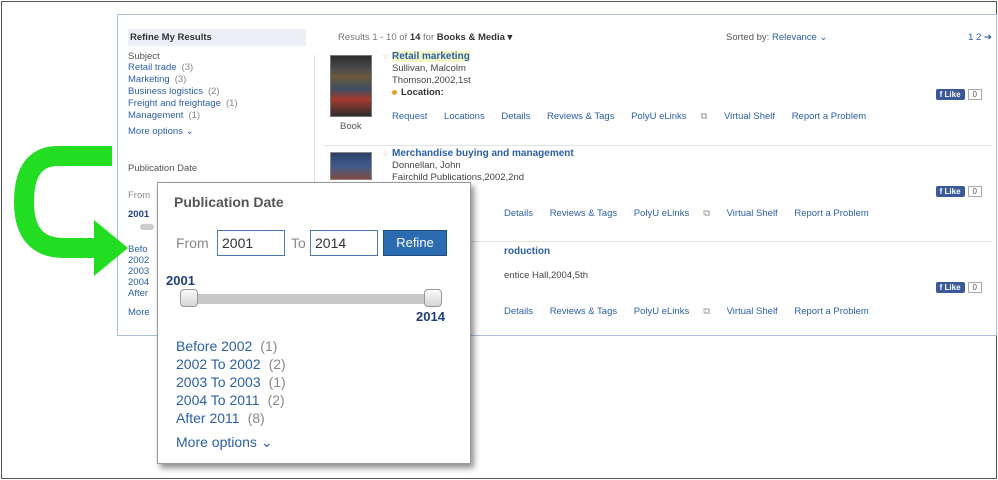 The width and height of the screenshot is (998, 480). I want to click on range-option: Before 2002 (1), so click(231, 346).